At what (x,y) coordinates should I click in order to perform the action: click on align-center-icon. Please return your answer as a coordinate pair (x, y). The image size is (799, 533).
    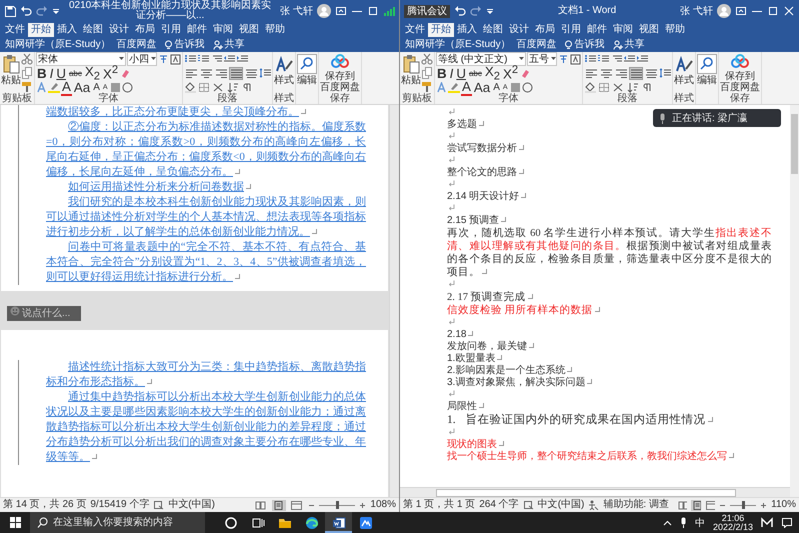
    Looking at the image, I should click on (606, 73).